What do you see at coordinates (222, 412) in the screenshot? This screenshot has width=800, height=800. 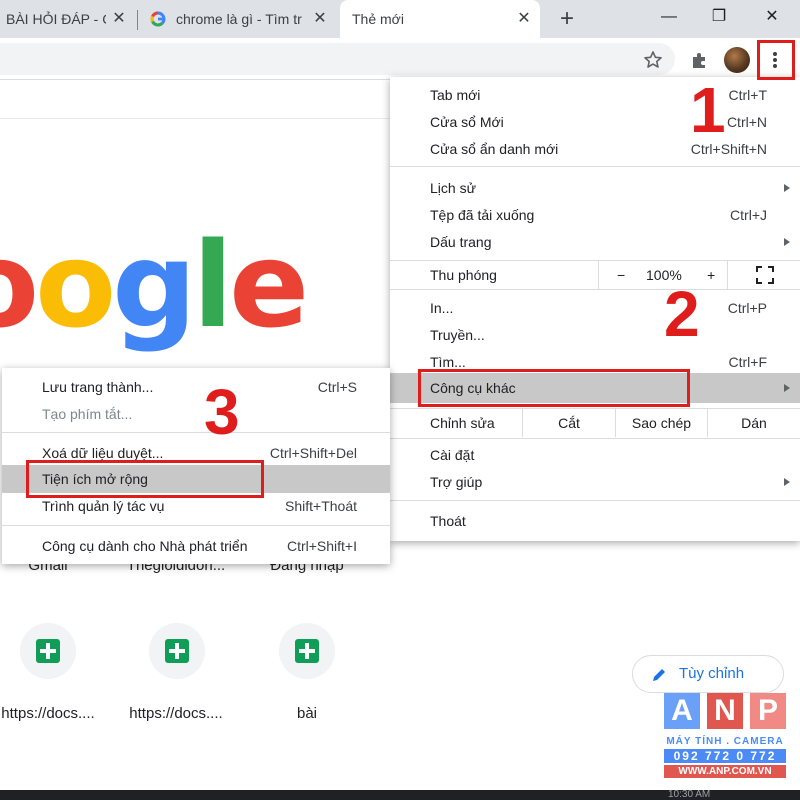 I see `step-number-3: 3` at bounding box center [222, 412].